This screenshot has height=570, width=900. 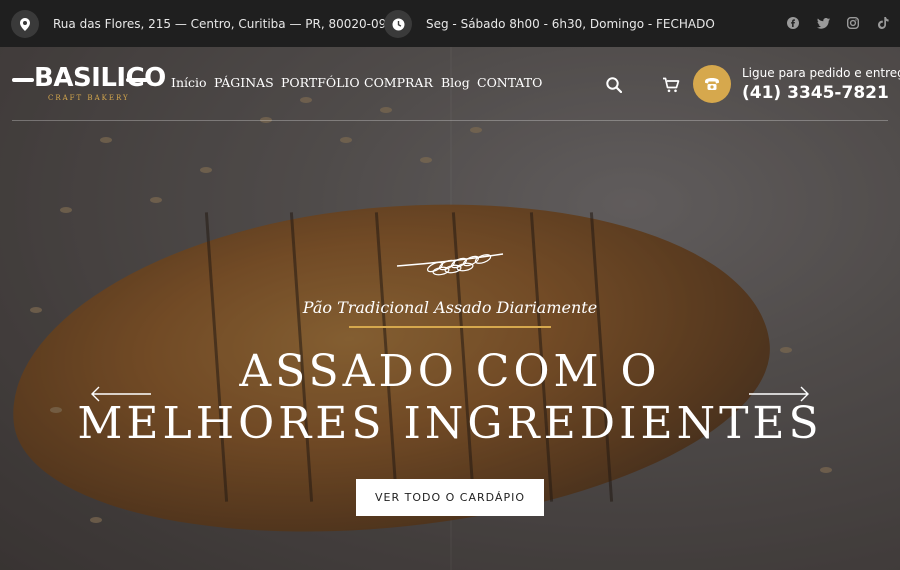 What do you see at coordinates (137, 80) in the screenshot?
I see `rolling-pin-handle-right` at bounding box center [137, 80].